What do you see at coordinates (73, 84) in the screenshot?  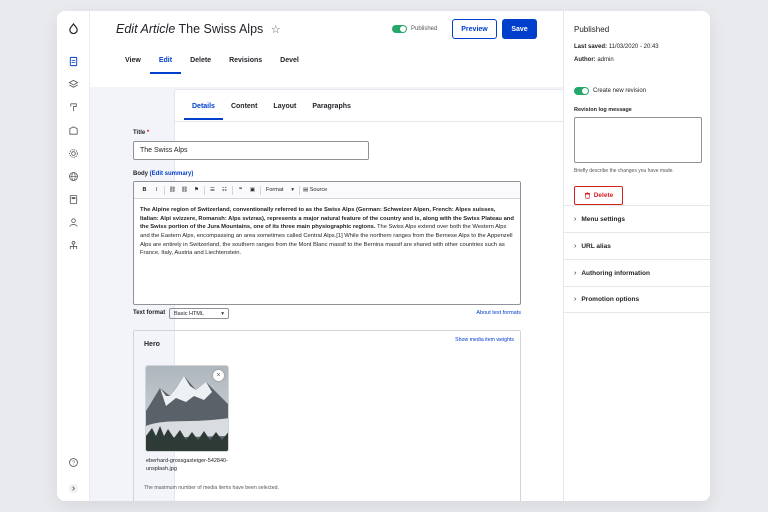 I see `structure-icon` at bounding box center [73, 84].